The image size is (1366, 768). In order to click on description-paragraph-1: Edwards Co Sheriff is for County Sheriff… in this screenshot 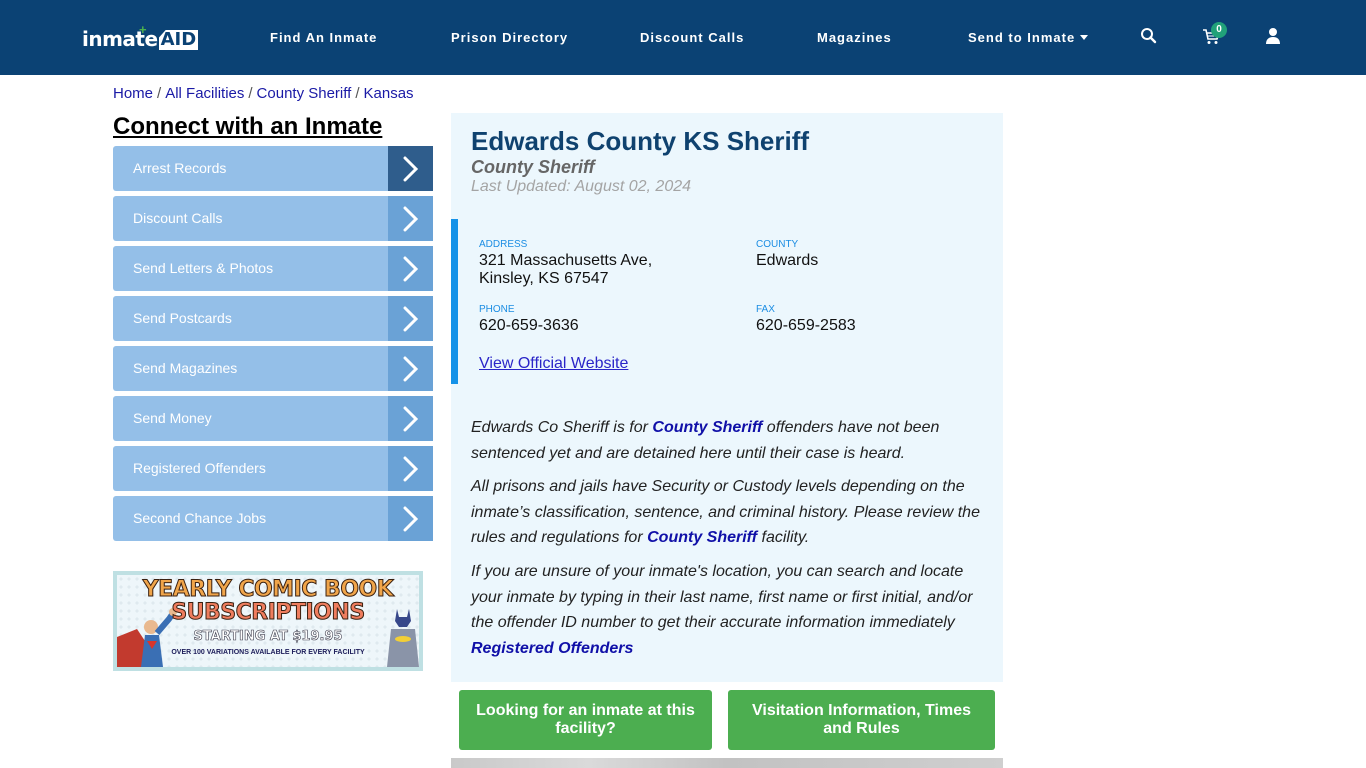, I will do `click(728, 440)`.